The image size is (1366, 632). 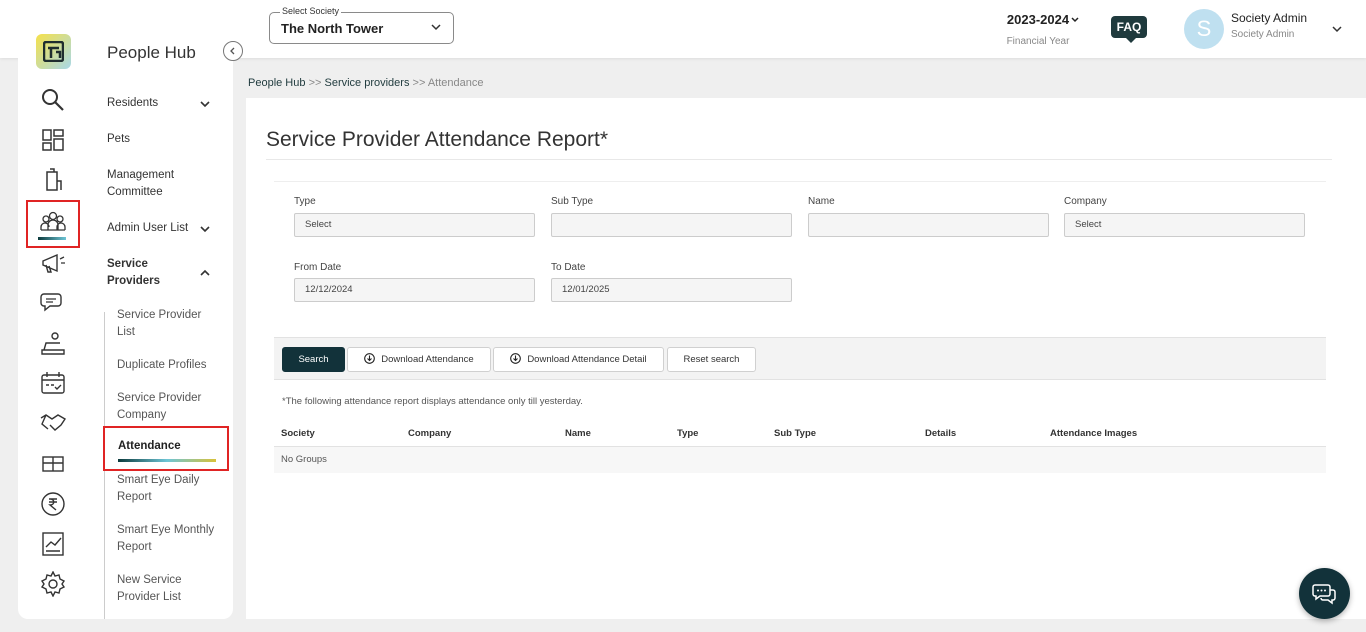 What do you see at coordinates (427, 359) in the screenshot?
I see `download-attendance-label: Download Attendance` at bounding box center [427, 359].